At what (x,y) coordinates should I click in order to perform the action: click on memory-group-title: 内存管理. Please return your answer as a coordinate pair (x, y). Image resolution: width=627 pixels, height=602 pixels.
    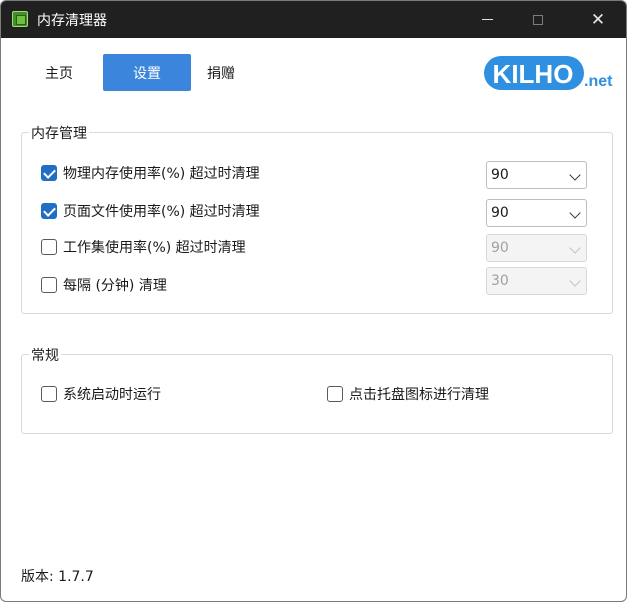
    Looking at the image, I should click on (59, 133).